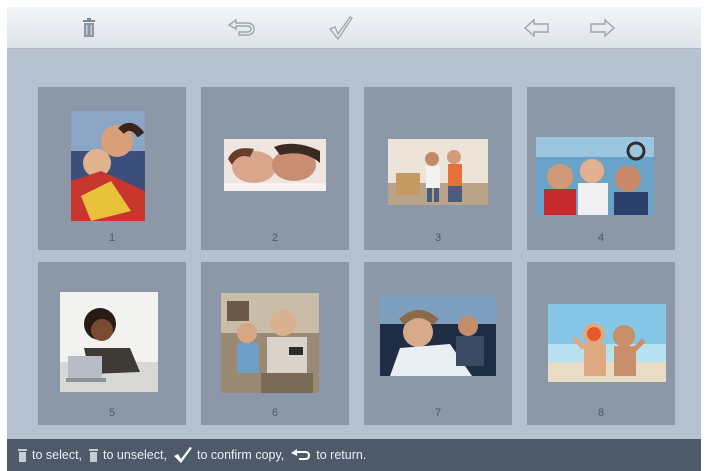  What do you see at coordinates (601, 238) in the screenshot?
I see `thumbnail-number: 4` at bounding box center [601, 238].